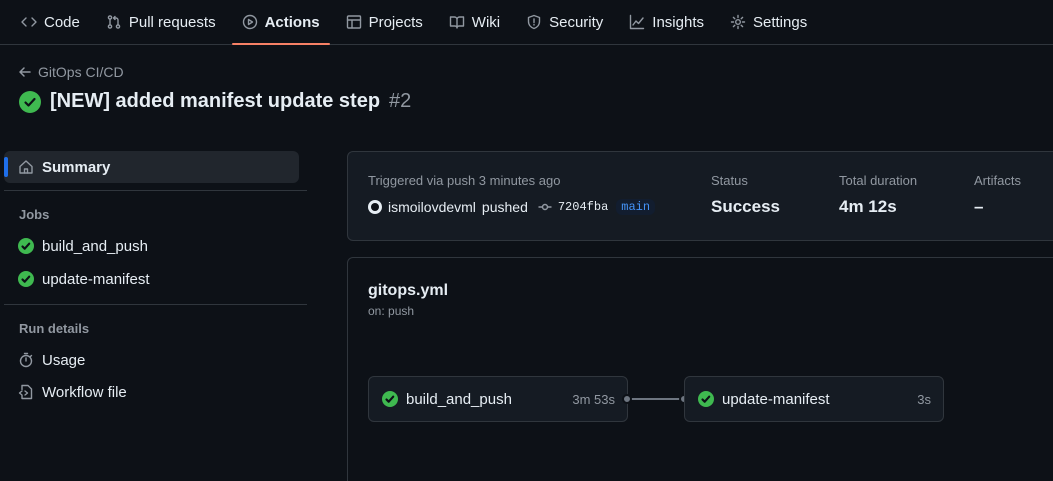 The width and height of the screenshot is (1053, 481). I want to click on sidebar-item-workflow-file: Workflow file, so click(150, 392).